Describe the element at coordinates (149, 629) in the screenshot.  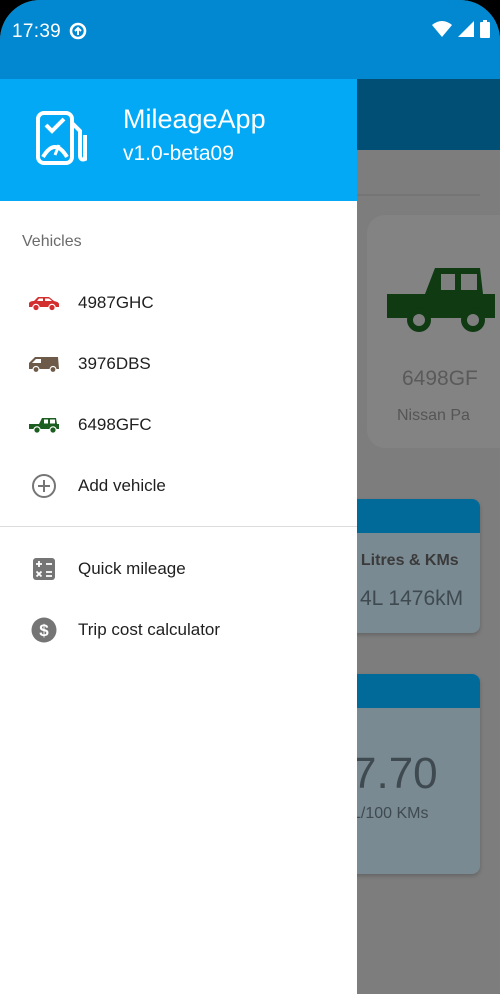
I see `trip-cost-calculator-label: Trip cost calculator` at that location.